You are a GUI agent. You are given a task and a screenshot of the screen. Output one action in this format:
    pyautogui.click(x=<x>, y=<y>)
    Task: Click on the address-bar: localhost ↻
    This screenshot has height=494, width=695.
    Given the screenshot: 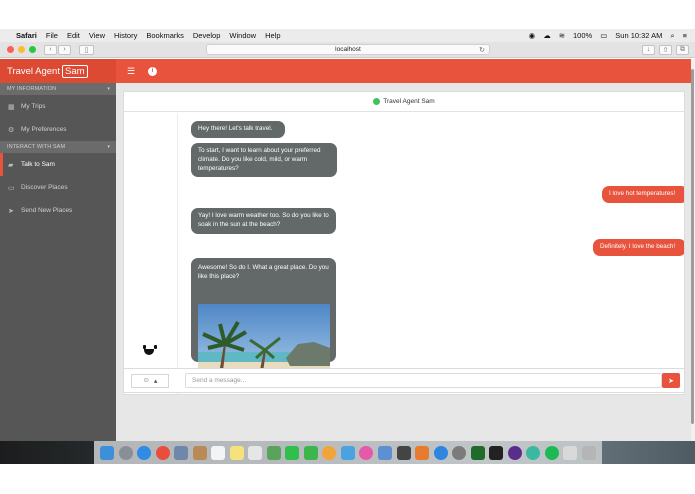 What is the action you would take?
    pyautogui.click(x=348, y=49)
    